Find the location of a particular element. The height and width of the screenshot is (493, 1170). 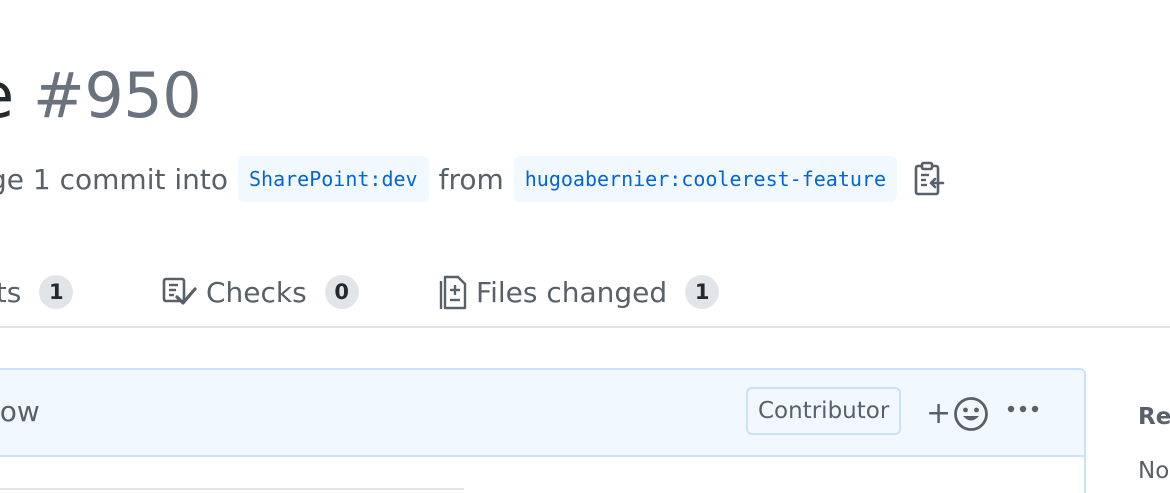

tab-files-changed: Files changed 1 is located at coordinates (579, 292).